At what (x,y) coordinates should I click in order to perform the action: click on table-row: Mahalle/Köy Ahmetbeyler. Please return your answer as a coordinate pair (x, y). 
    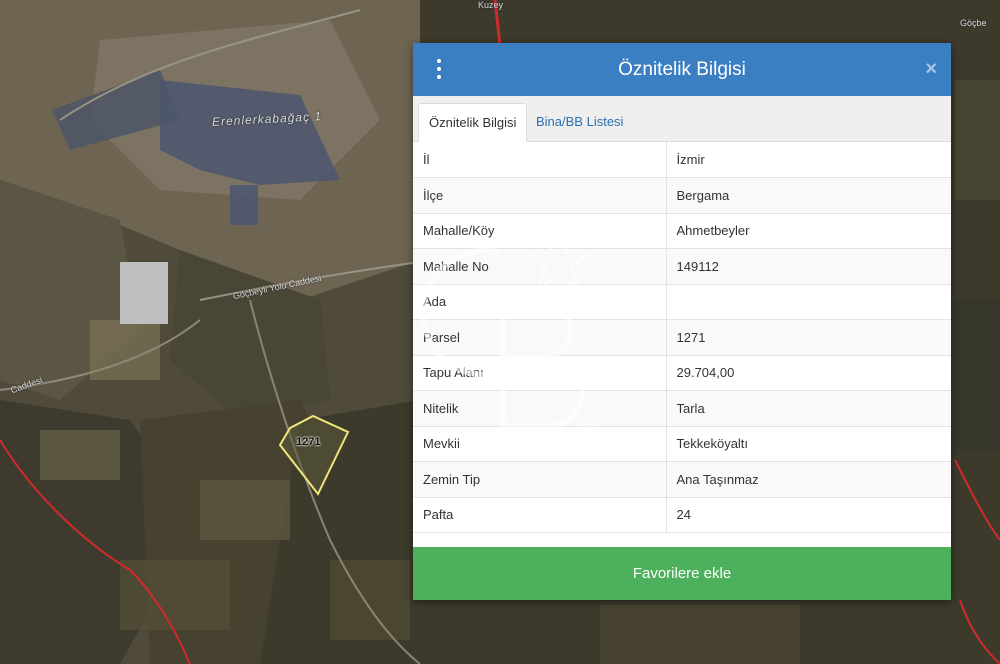
    Looking at the image, I should click on (682, 231).